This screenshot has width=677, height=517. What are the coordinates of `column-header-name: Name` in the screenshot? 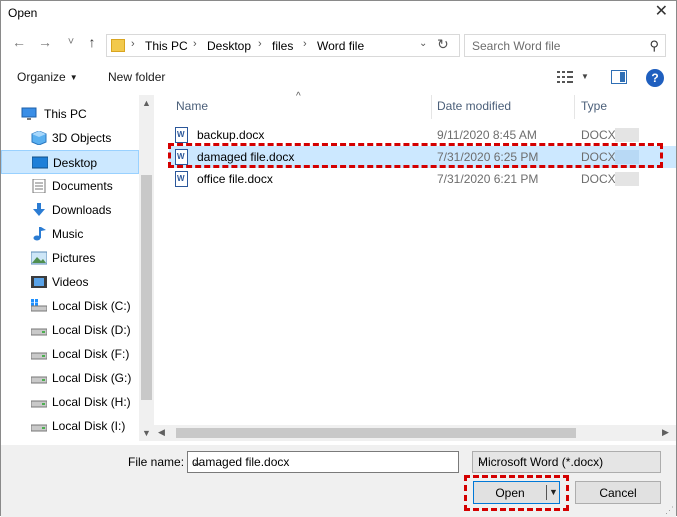 It's located at (192, 106).